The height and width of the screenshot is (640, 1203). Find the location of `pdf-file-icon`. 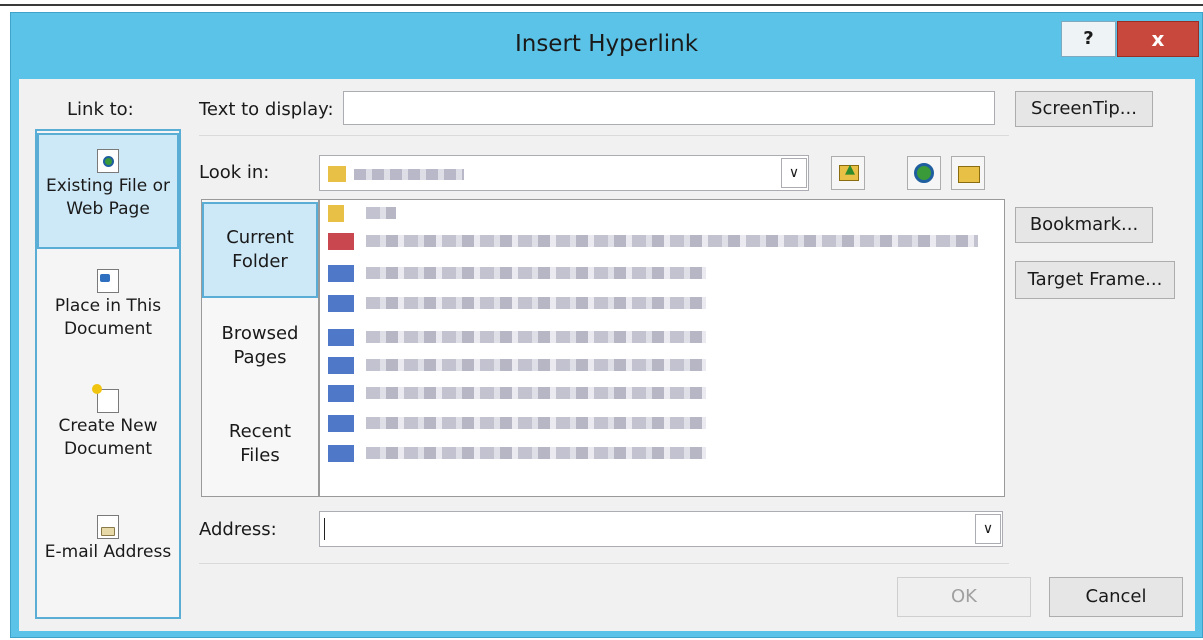

pdf-file-icon is located at coordinates (341, 241).